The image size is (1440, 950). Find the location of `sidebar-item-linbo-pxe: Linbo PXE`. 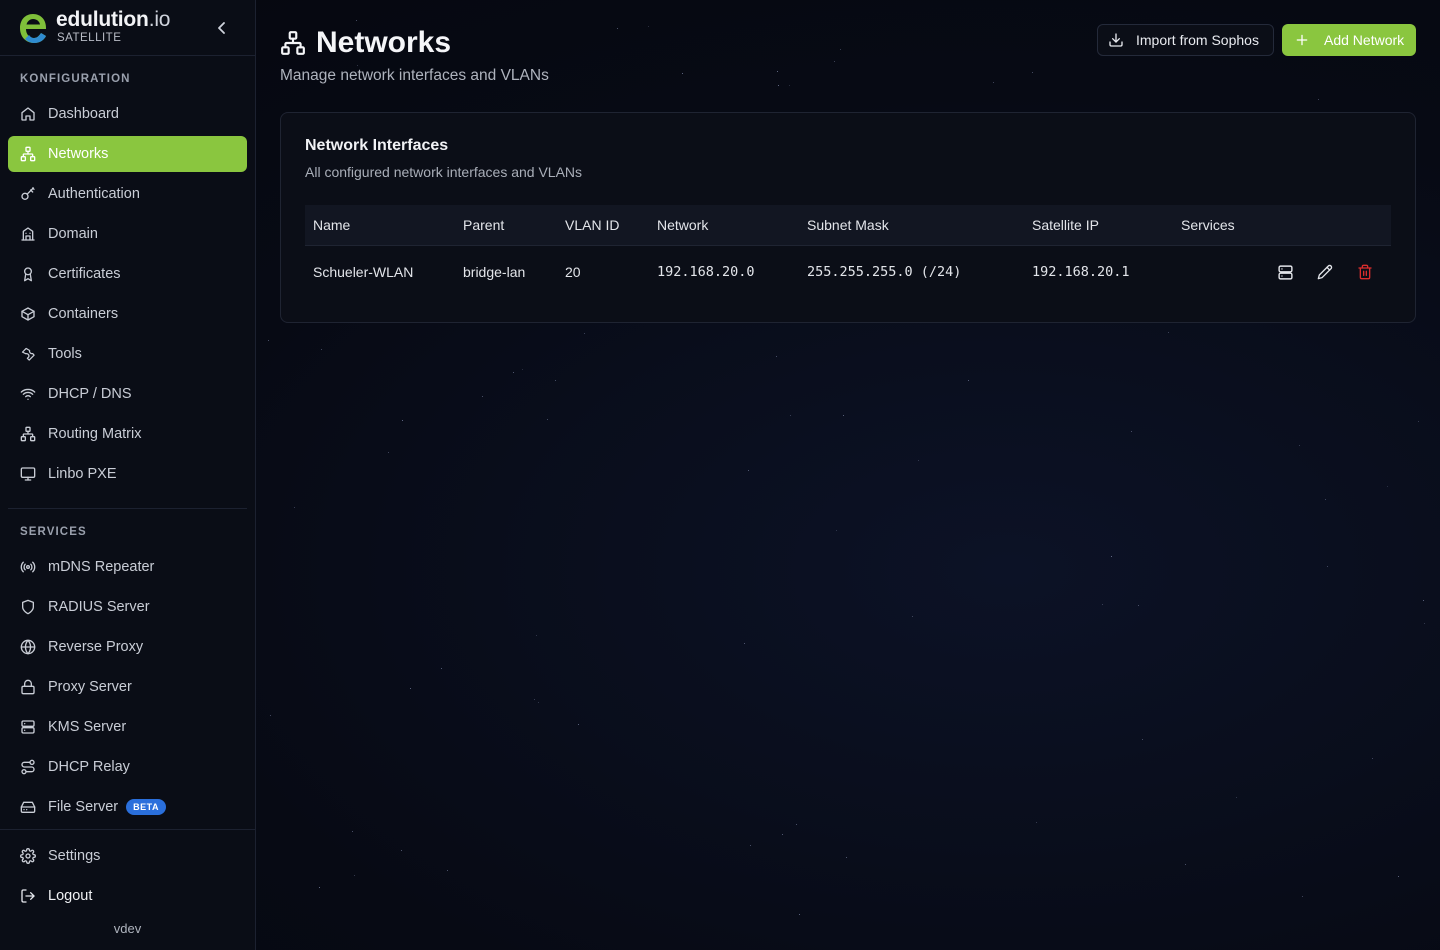

sidebar-item-linbo-pxe: Linbo PXE is located at coordinates (127, 474).